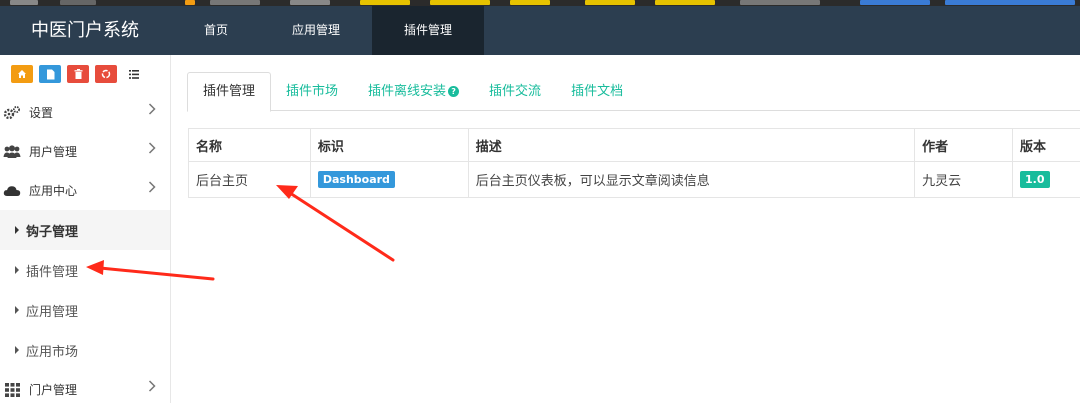 The height and width of the screenshot is (409, 1080). I want to click on column-header-description: 描述, so click(691, 145).